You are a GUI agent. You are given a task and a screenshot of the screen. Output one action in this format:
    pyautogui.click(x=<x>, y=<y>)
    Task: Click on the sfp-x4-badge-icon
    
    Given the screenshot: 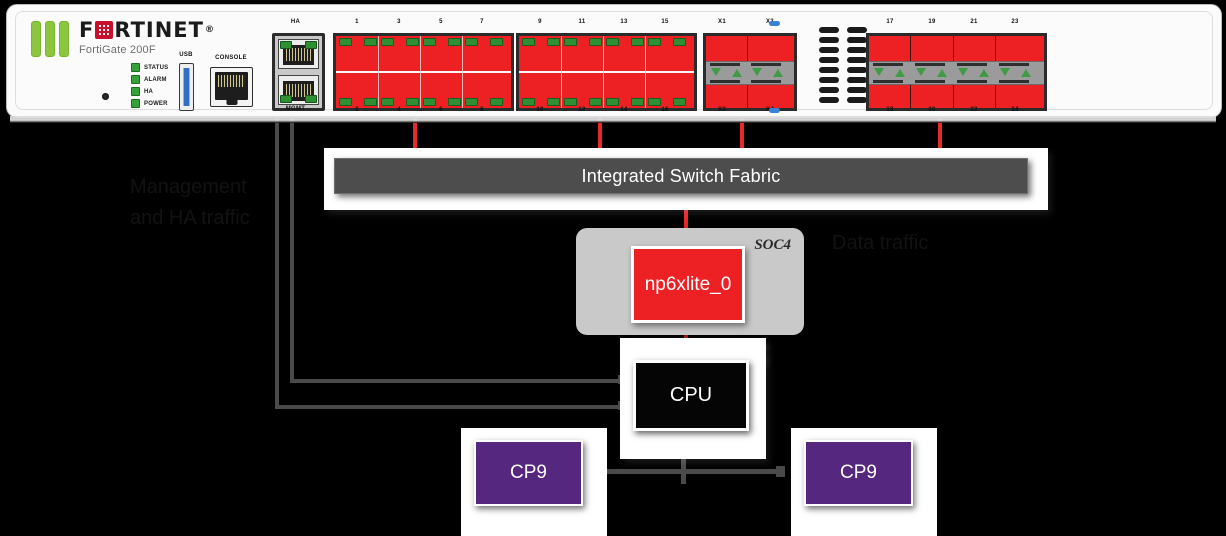 What is the action you would take?
    pyautogui.click(x=774, y=110)
    